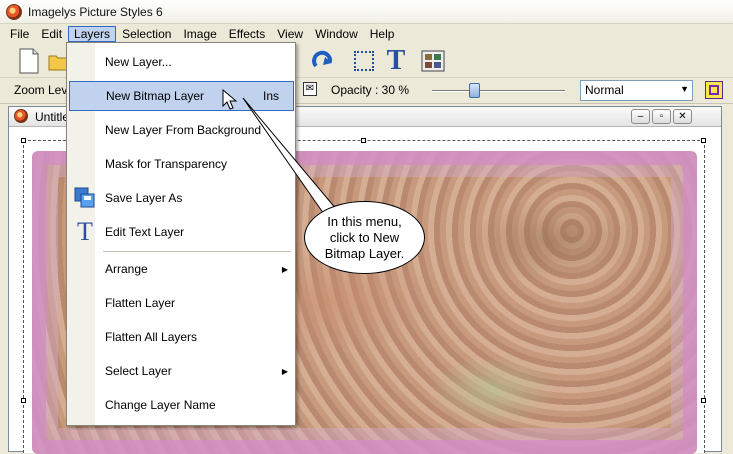  What do you see at coordinates (703, 140) in the screenshot?
I see `resize-handle-top-right` at bounding box center [703, 140].